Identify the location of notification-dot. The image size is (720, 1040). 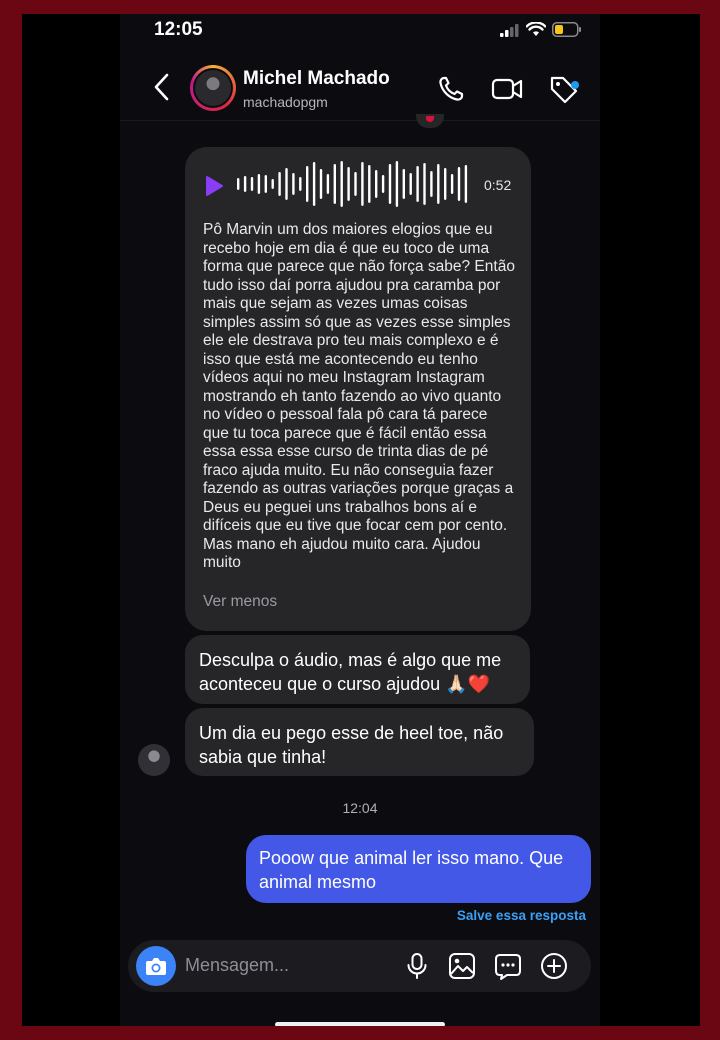
(575, 85).